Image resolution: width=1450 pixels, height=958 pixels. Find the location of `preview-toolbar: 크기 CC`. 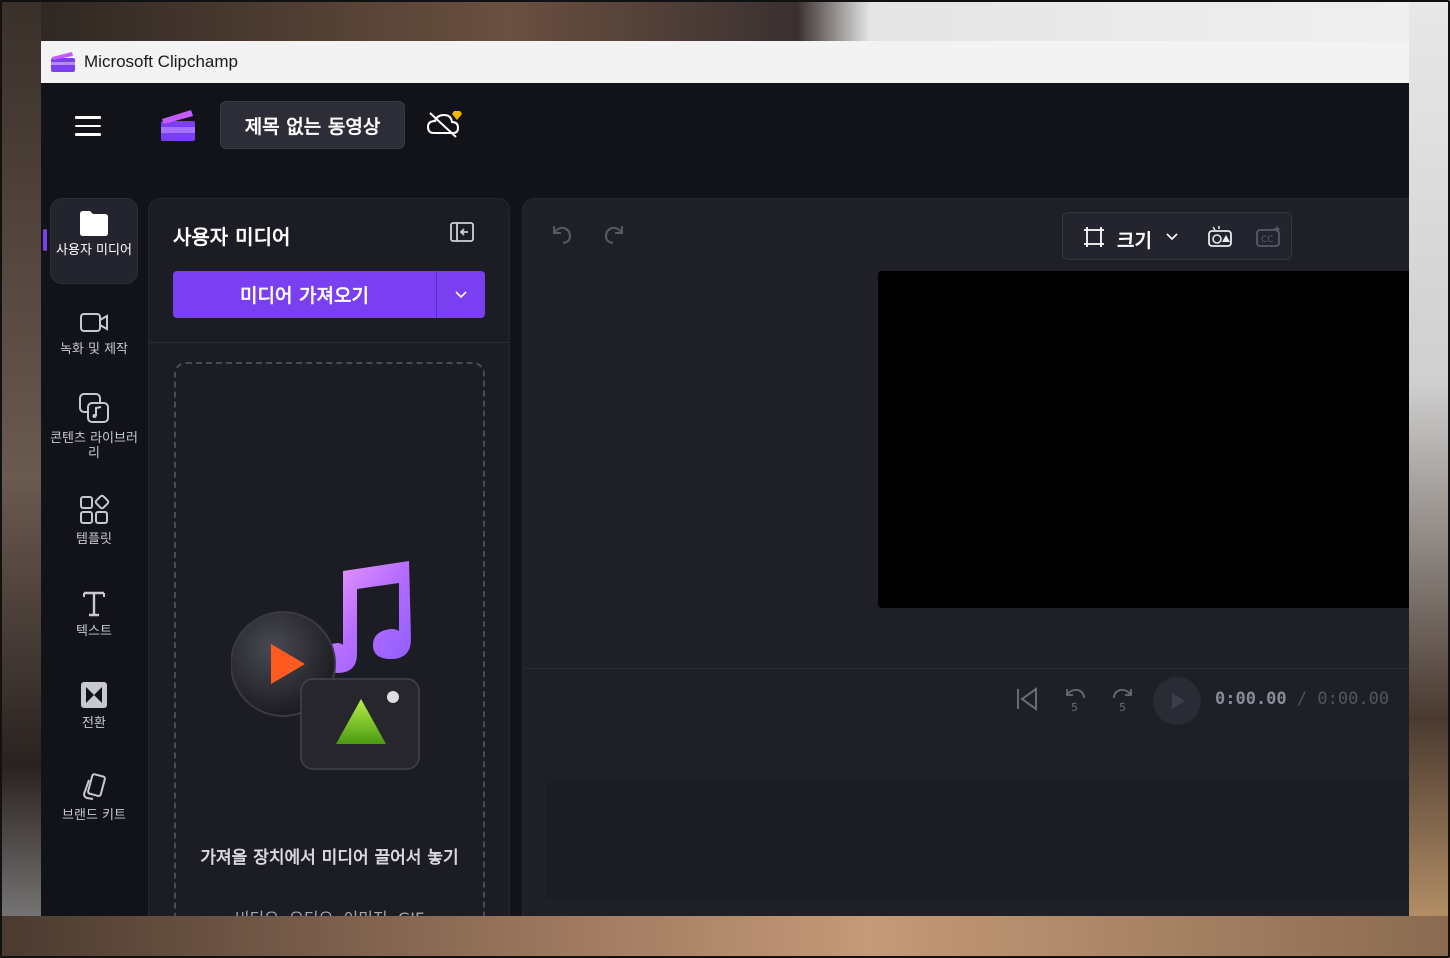

preview-toolbar: 크기 CC is located at coordinates (1177, 236).